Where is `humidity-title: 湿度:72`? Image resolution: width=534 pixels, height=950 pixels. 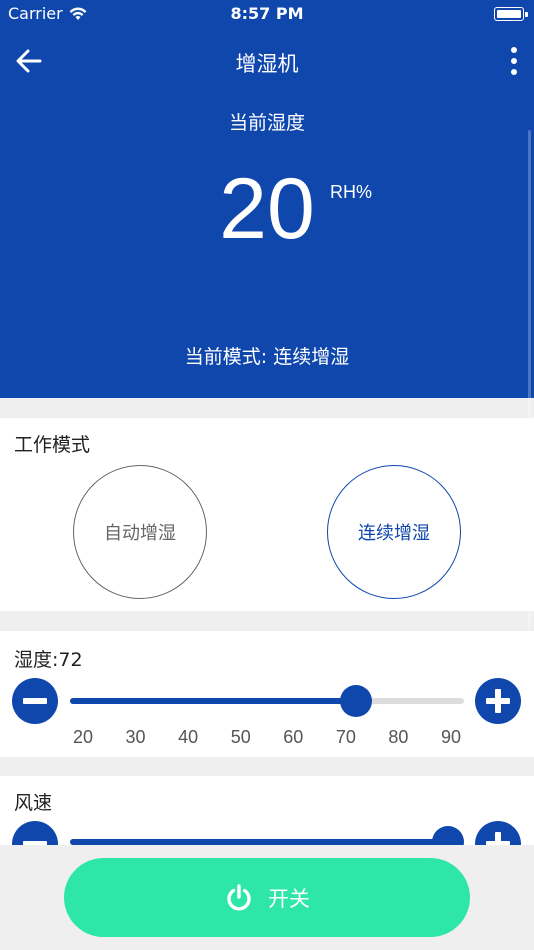
humidity-title: 湿度:72 is located at coordinates (48, 660).